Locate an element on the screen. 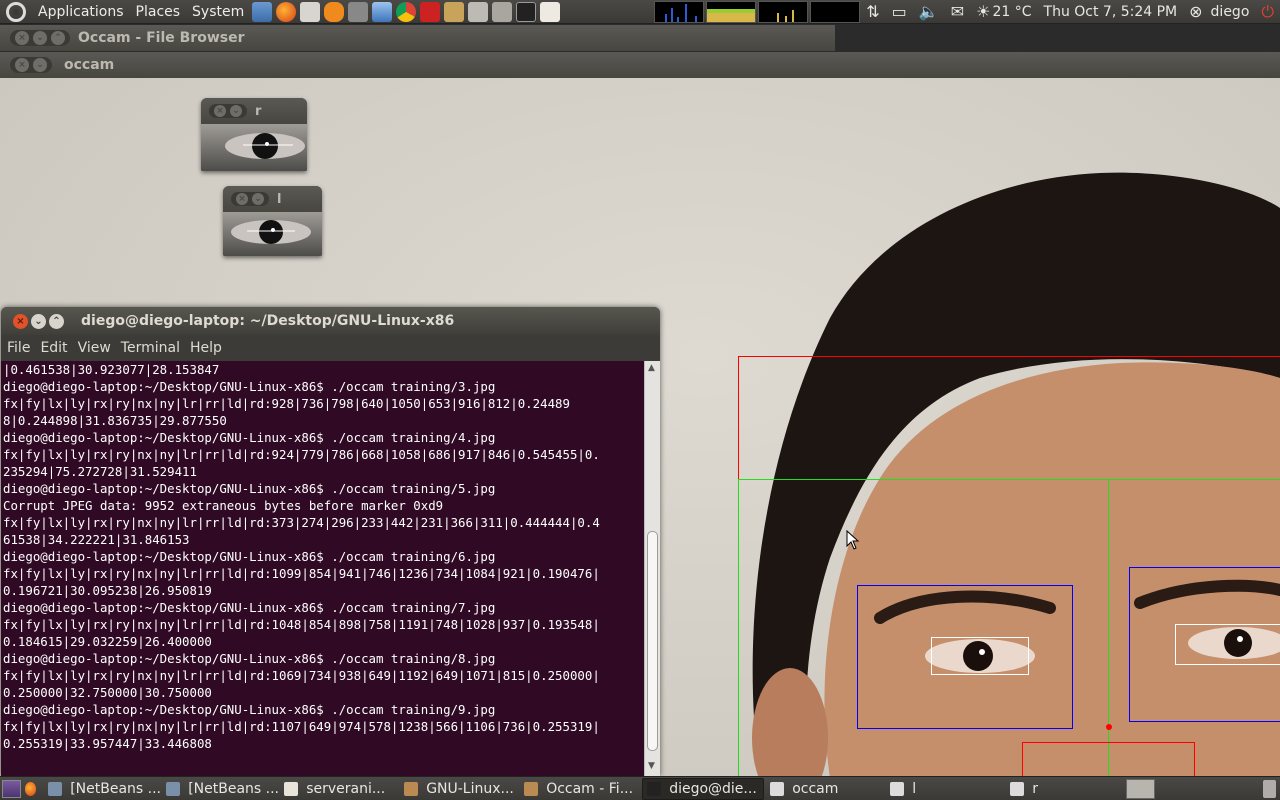  taskbar-item: occam is located at coordinates (825, 789).